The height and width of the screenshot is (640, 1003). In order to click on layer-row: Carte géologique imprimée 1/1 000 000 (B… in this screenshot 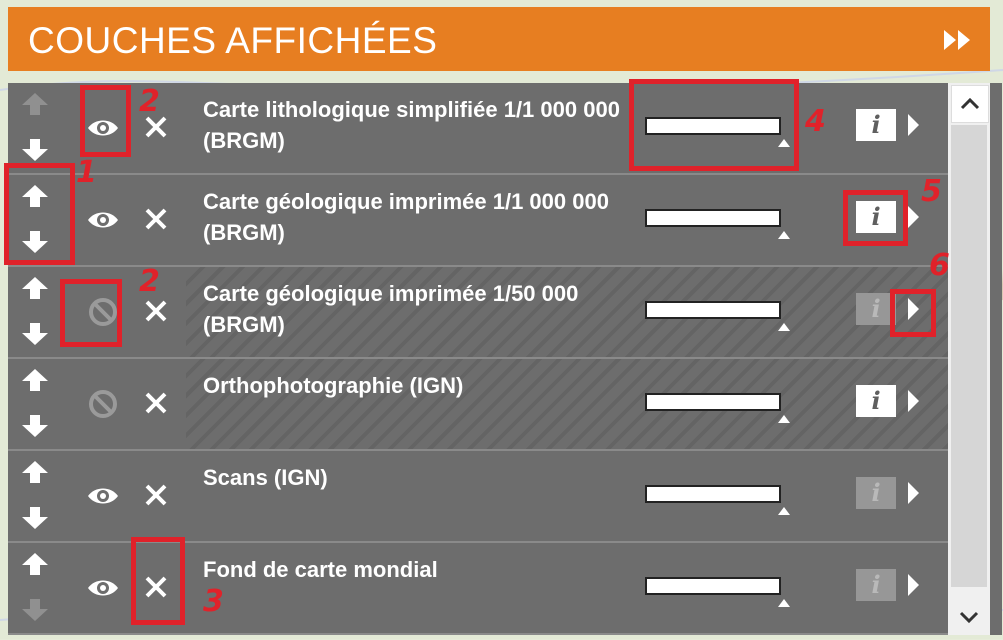, I will do `click(478, 221)`.